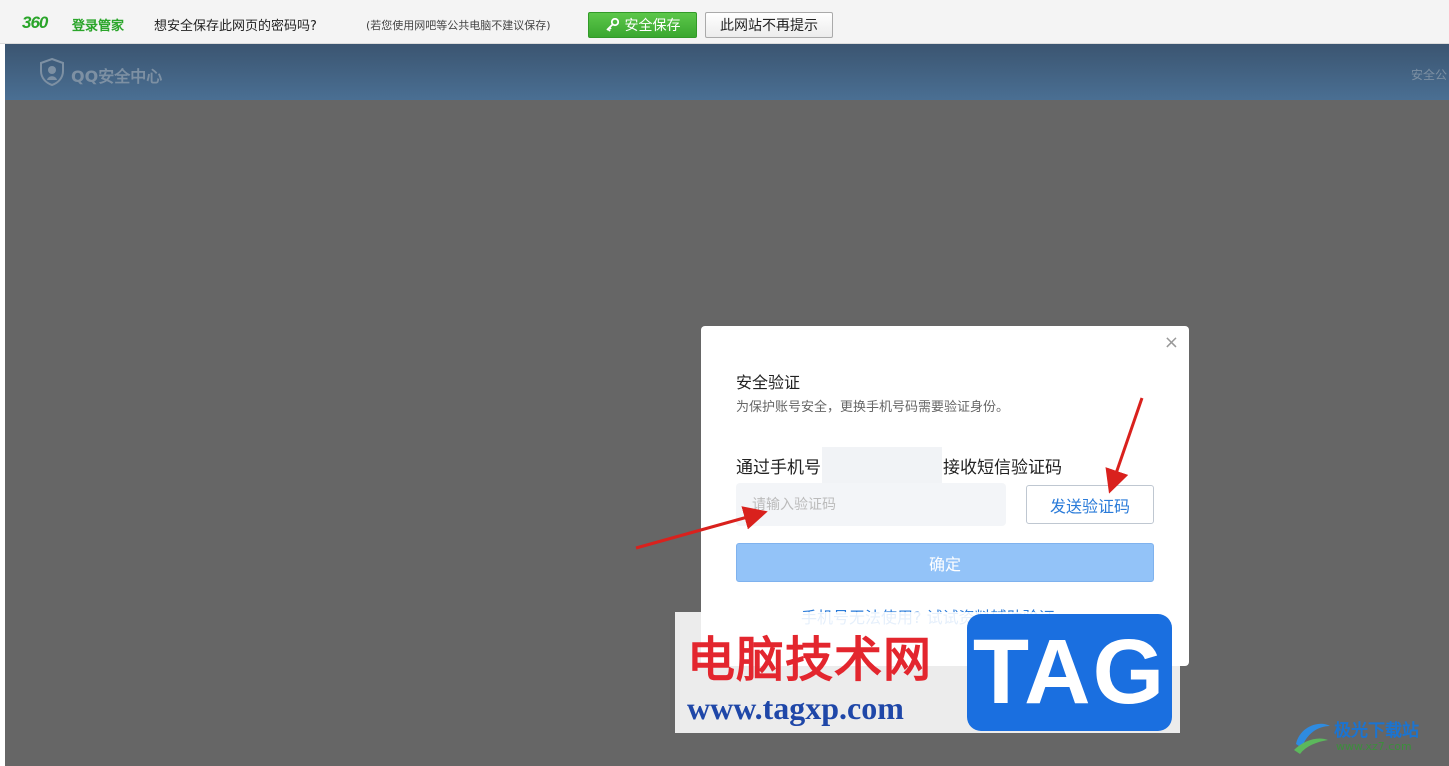 This screenshot has height=766, width=1449. What do you see at coordinates (612, 25) in the screenshot?
I see `key-icon` at bounding box center [612, 25].